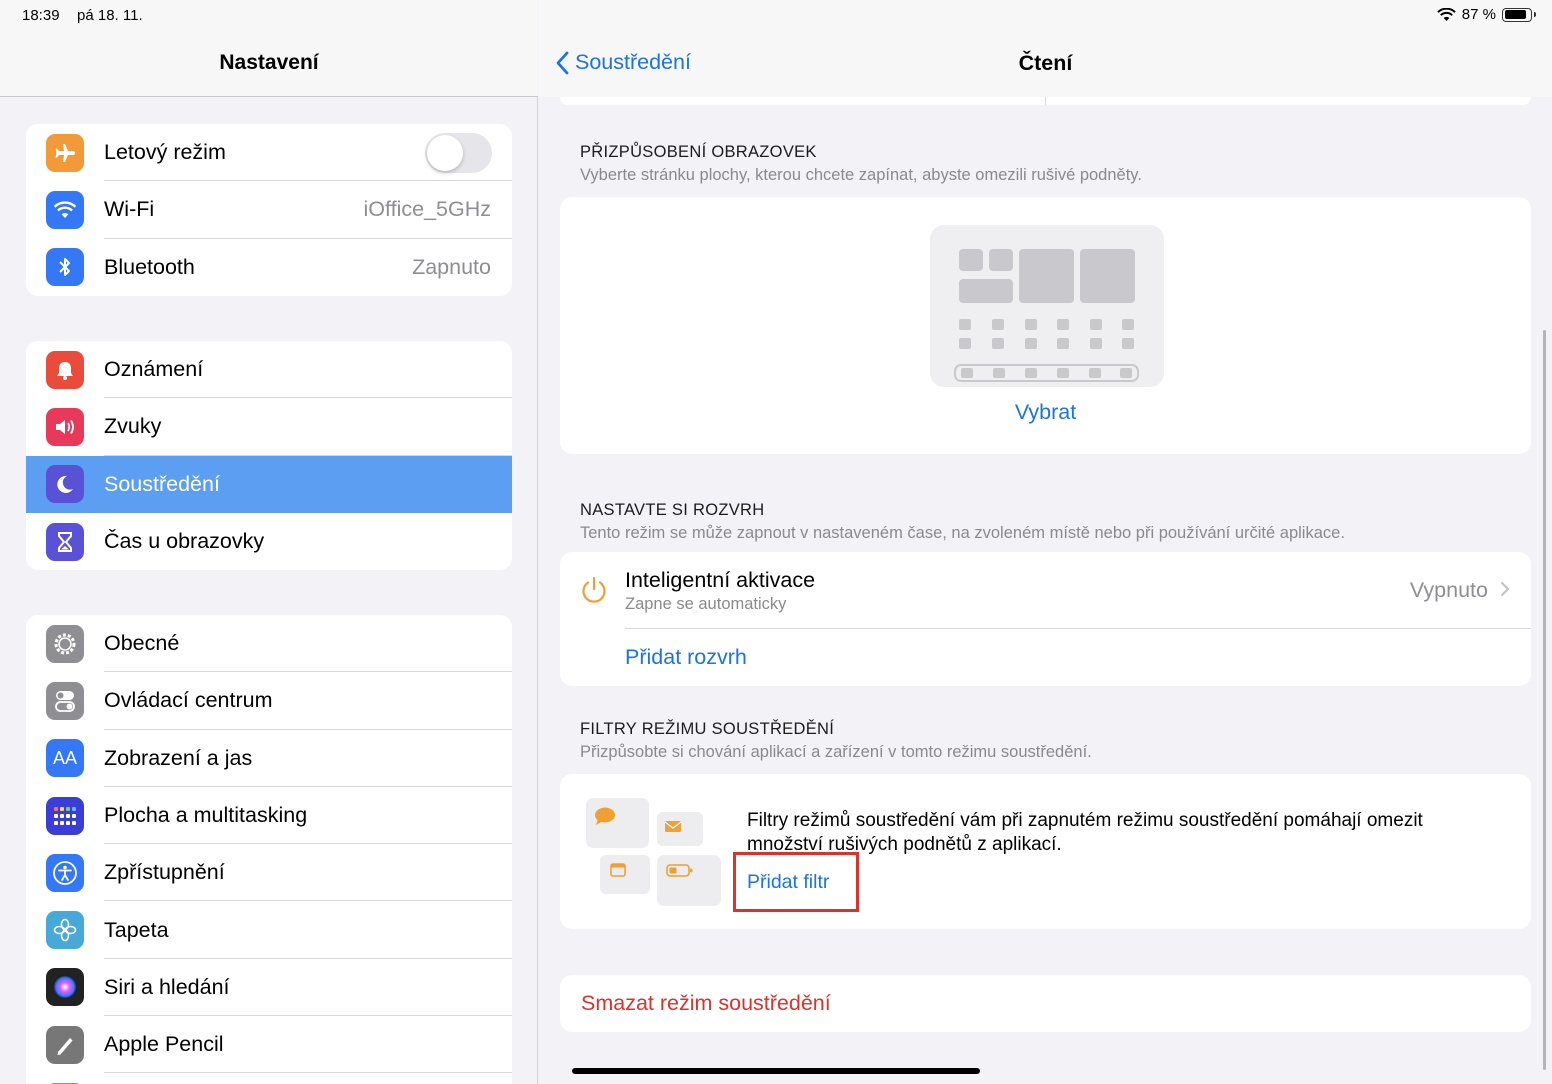 Image resolution: width=1552 pixels, height=1084 pixels. What do you see at coordinates (269, 1078) in the screenshot?
I see `sidebar-item-partial` at bounding box center [269, 1078].